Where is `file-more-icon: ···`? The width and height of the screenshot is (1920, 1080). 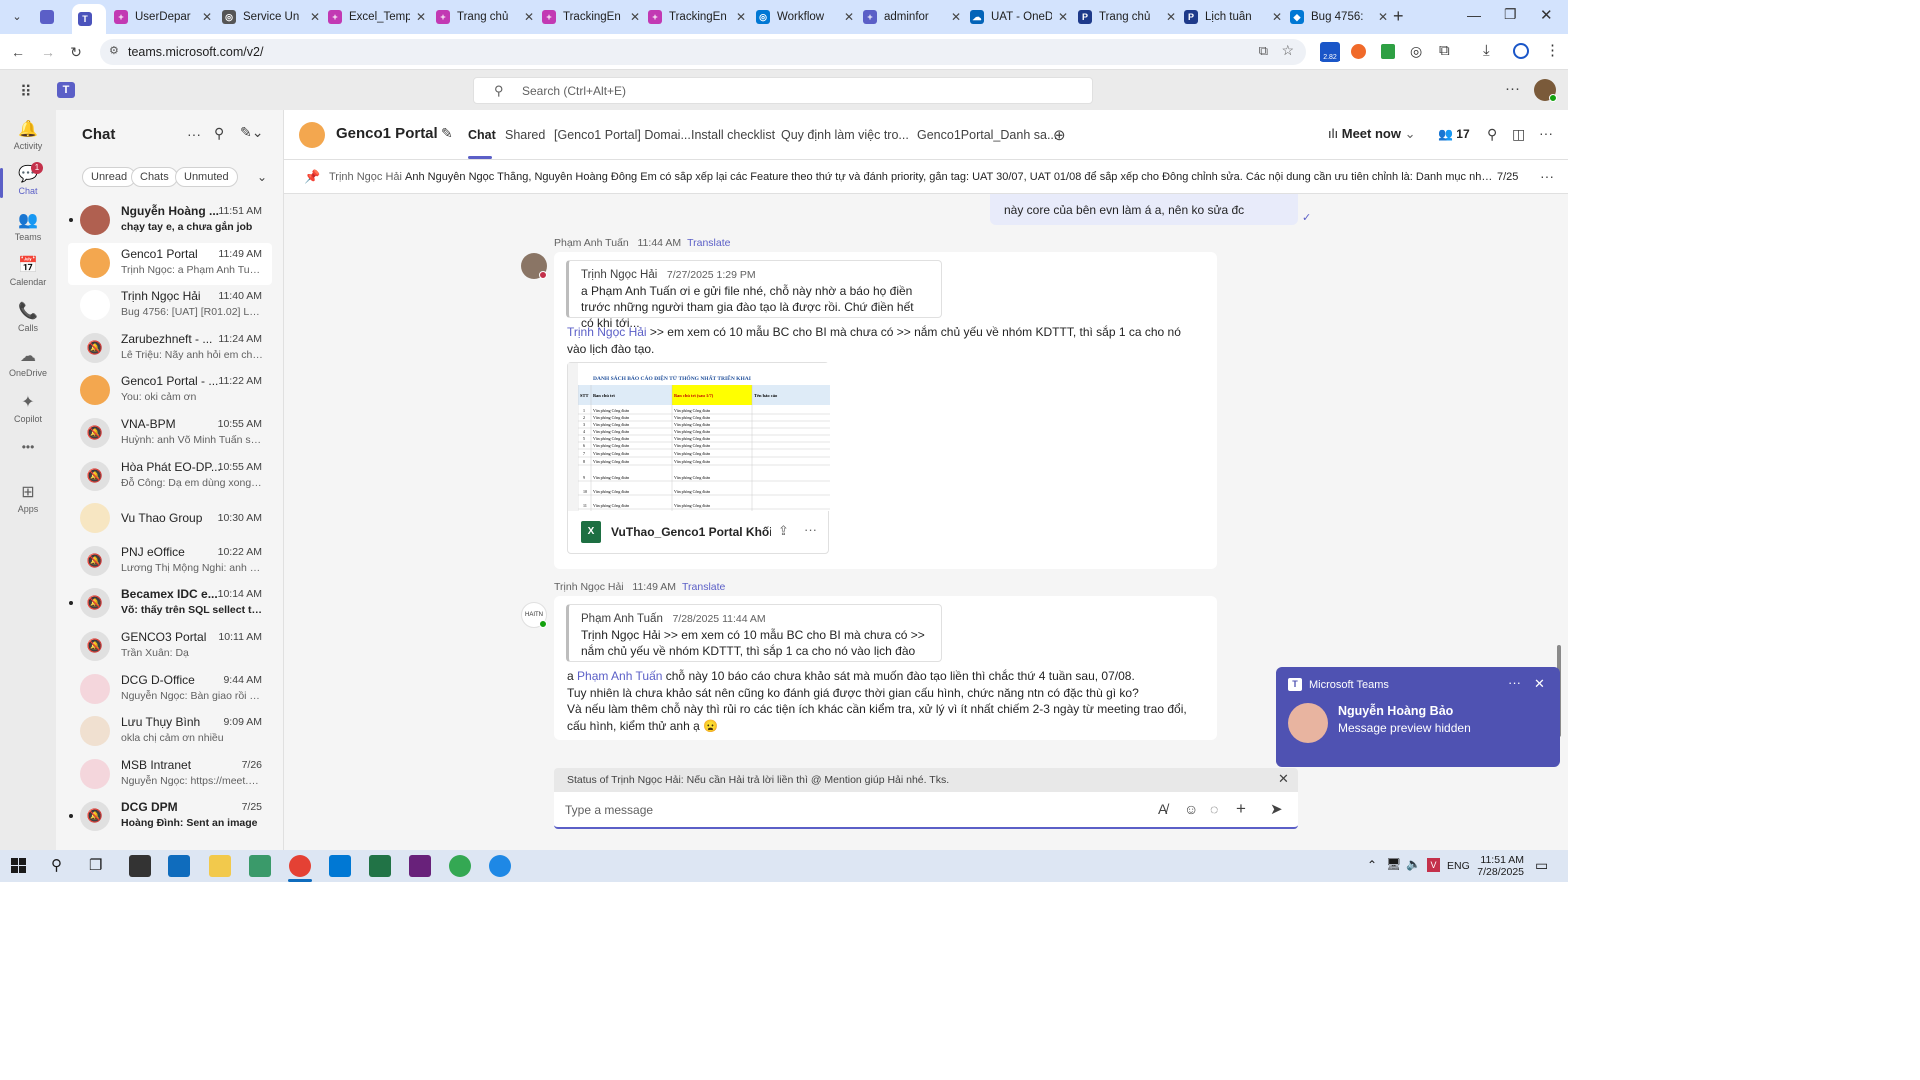 file-more-icon: ··· is located at coordinates (810, 529).